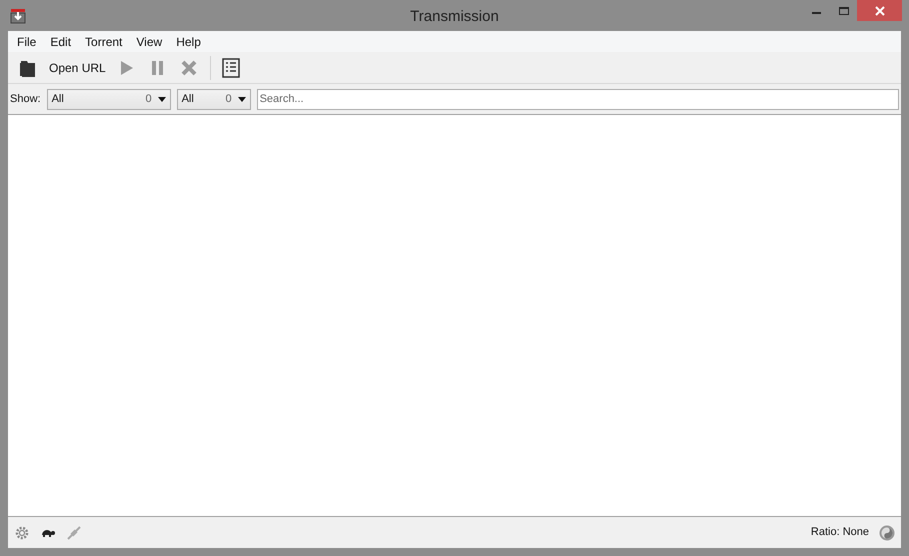 This screenshot has height=556, width=909. I want to click on play-icon, so click(127, 68).